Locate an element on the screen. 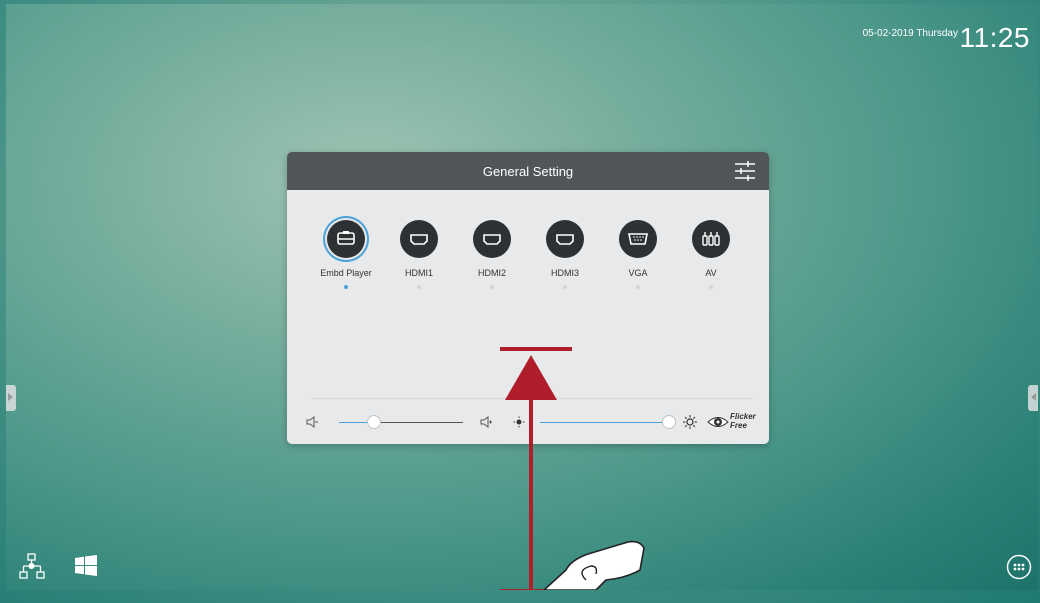 This screenshot has height=603, width=1040. source-label: HDMI2 is located at coordinates (491, 273).